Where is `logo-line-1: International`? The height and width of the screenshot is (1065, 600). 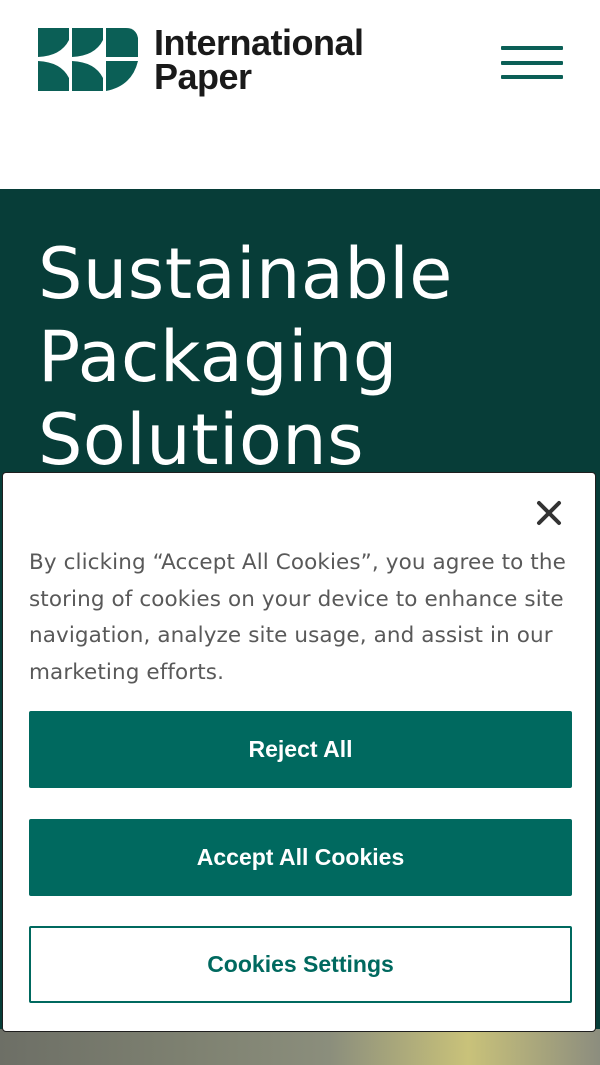
logo-line-1: International is located at coordinates (259, 42).